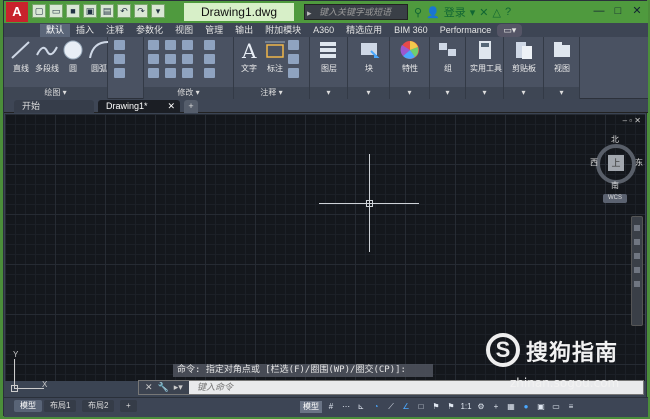 The image size is (650, 419). Describe the element at coordinates (368, 93) in the screenshot. I see `block-dropdown-icon: ▾` at that location.